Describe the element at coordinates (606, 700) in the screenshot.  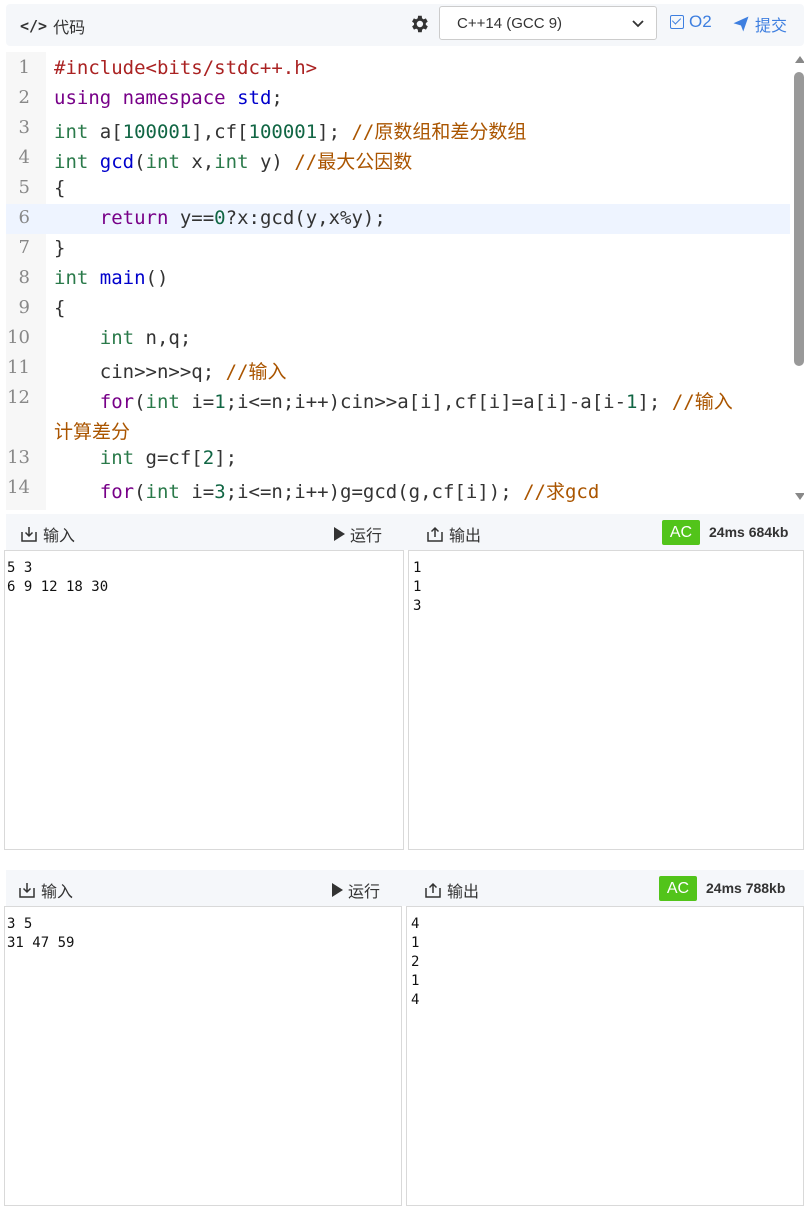
I see `output-area: 1 1 3` at that location.